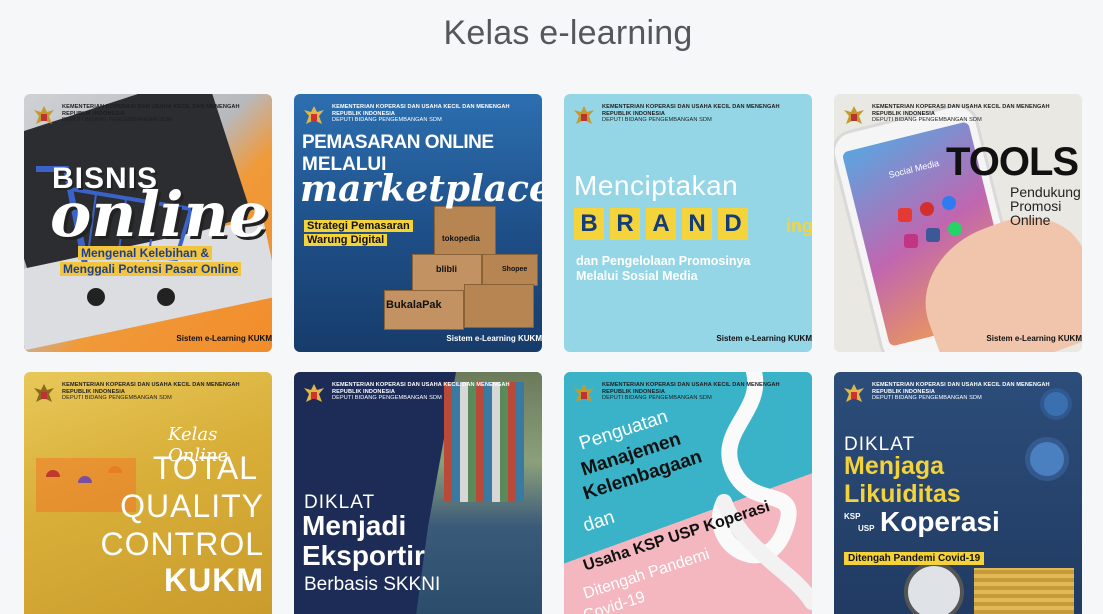  Describe the element at coordinates (446, 269) in the screenshot. I see `brand-blibli: blibli` at that location.